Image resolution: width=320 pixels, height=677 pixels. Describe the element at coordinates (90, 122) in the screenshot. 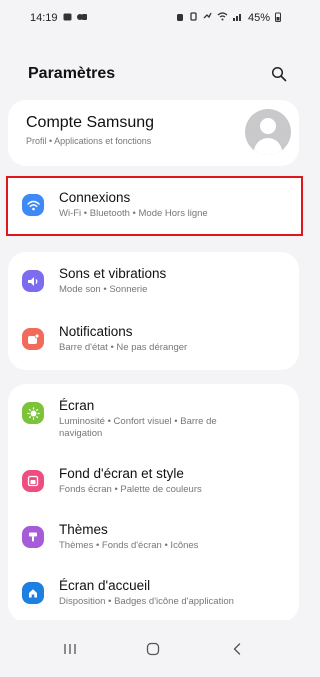

I see `account-title: Compte Samsung` at that location.